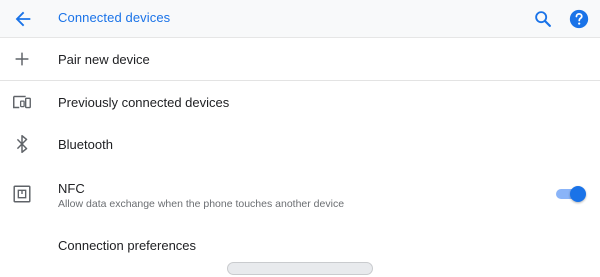 The width and height of the screenshot is (600, 277). I want to click on nfc-icon, so click(22, 194).